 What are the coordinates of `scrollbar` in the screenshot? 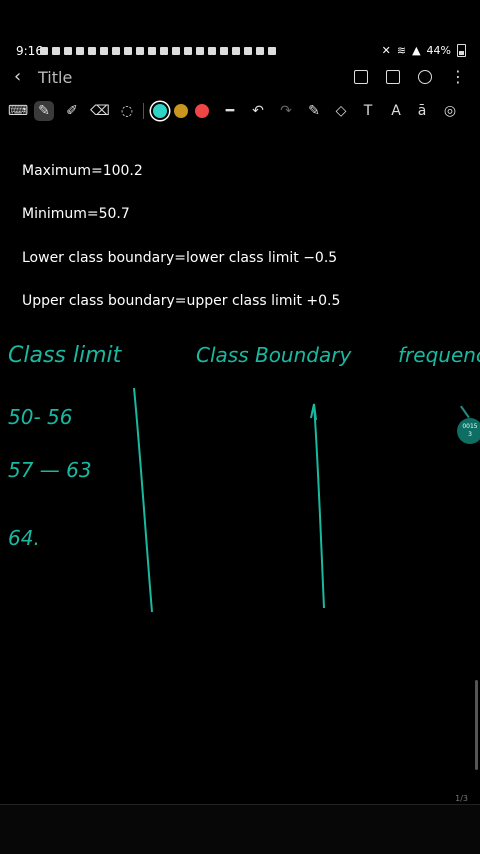 It's located at (476, 725).